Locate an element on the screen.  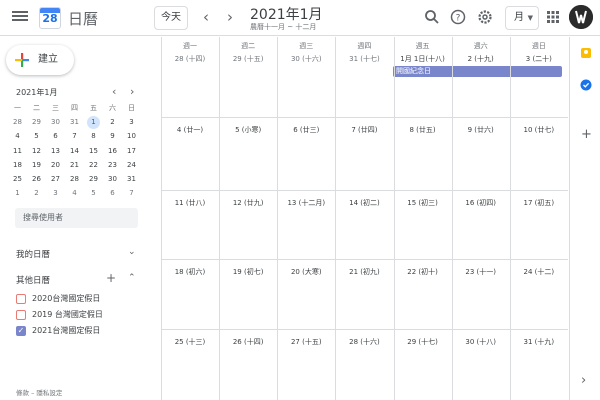
day-cell-label: 7 (廿四) is located at coordinates (364, 130).